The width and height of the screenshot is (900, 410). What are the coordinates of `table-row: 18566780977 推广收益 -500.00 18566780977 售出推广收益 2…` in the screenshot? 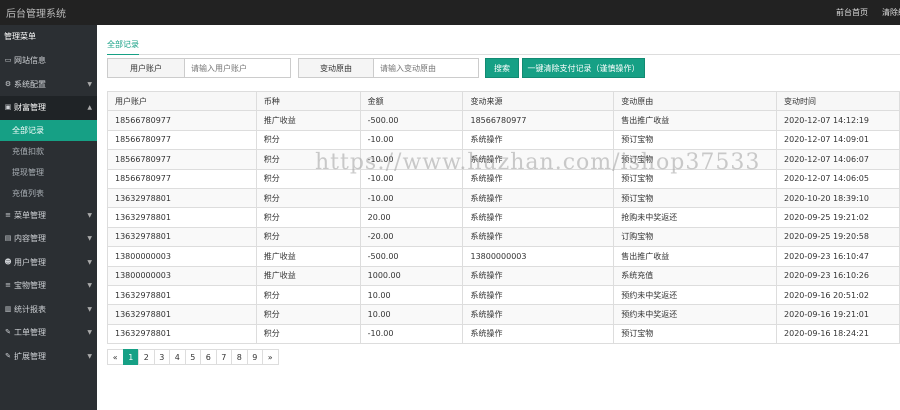 It's located at (503, 120).